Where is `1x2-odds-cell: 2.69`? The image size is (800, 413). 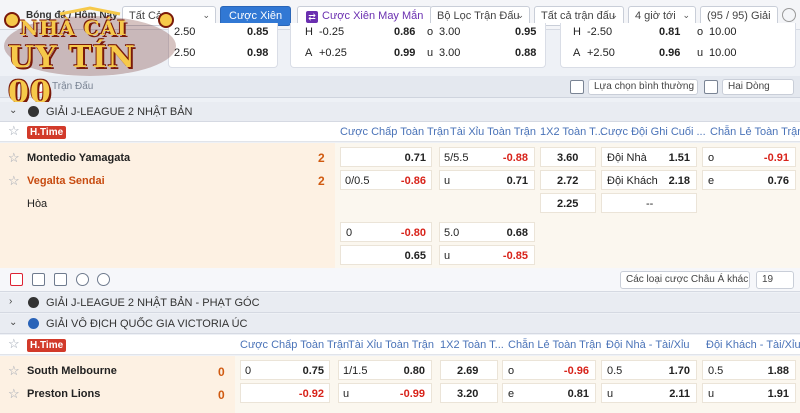
1x2-odds-cell: 2.69 is located at coordinates (469, 370).